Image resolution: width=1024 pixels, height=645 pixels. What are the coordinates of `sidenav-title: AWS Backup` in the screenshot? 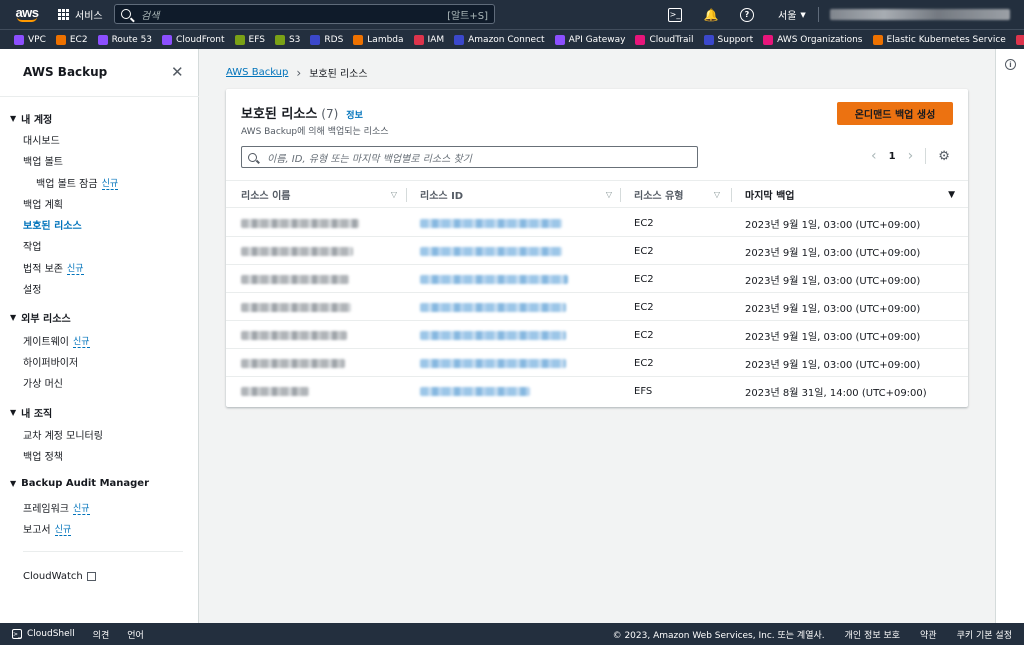 It's located at (65, 72).